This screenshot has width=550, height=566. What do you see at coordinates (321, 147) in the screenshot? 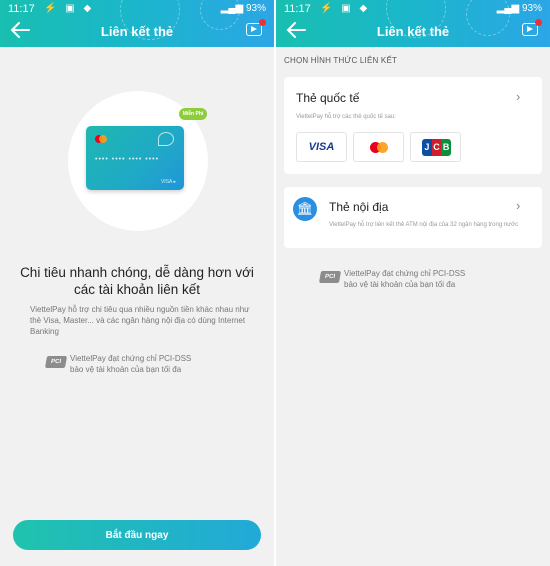
I see `visa-logo: VISA` at bounding box center [321, 147].